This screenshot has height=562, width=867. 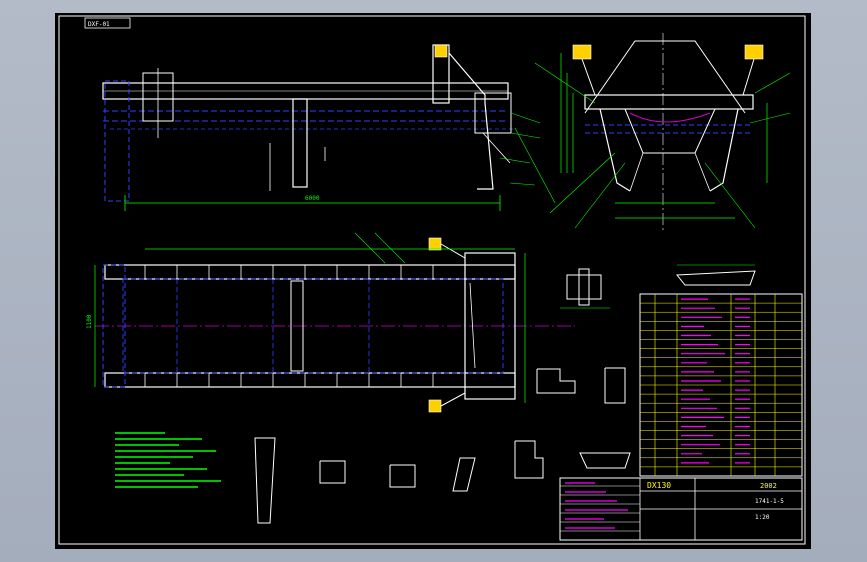 What do you see at coordinates (467, 77) in the screenshot?
I see `tower-brace` at bounding box center [467, 77].